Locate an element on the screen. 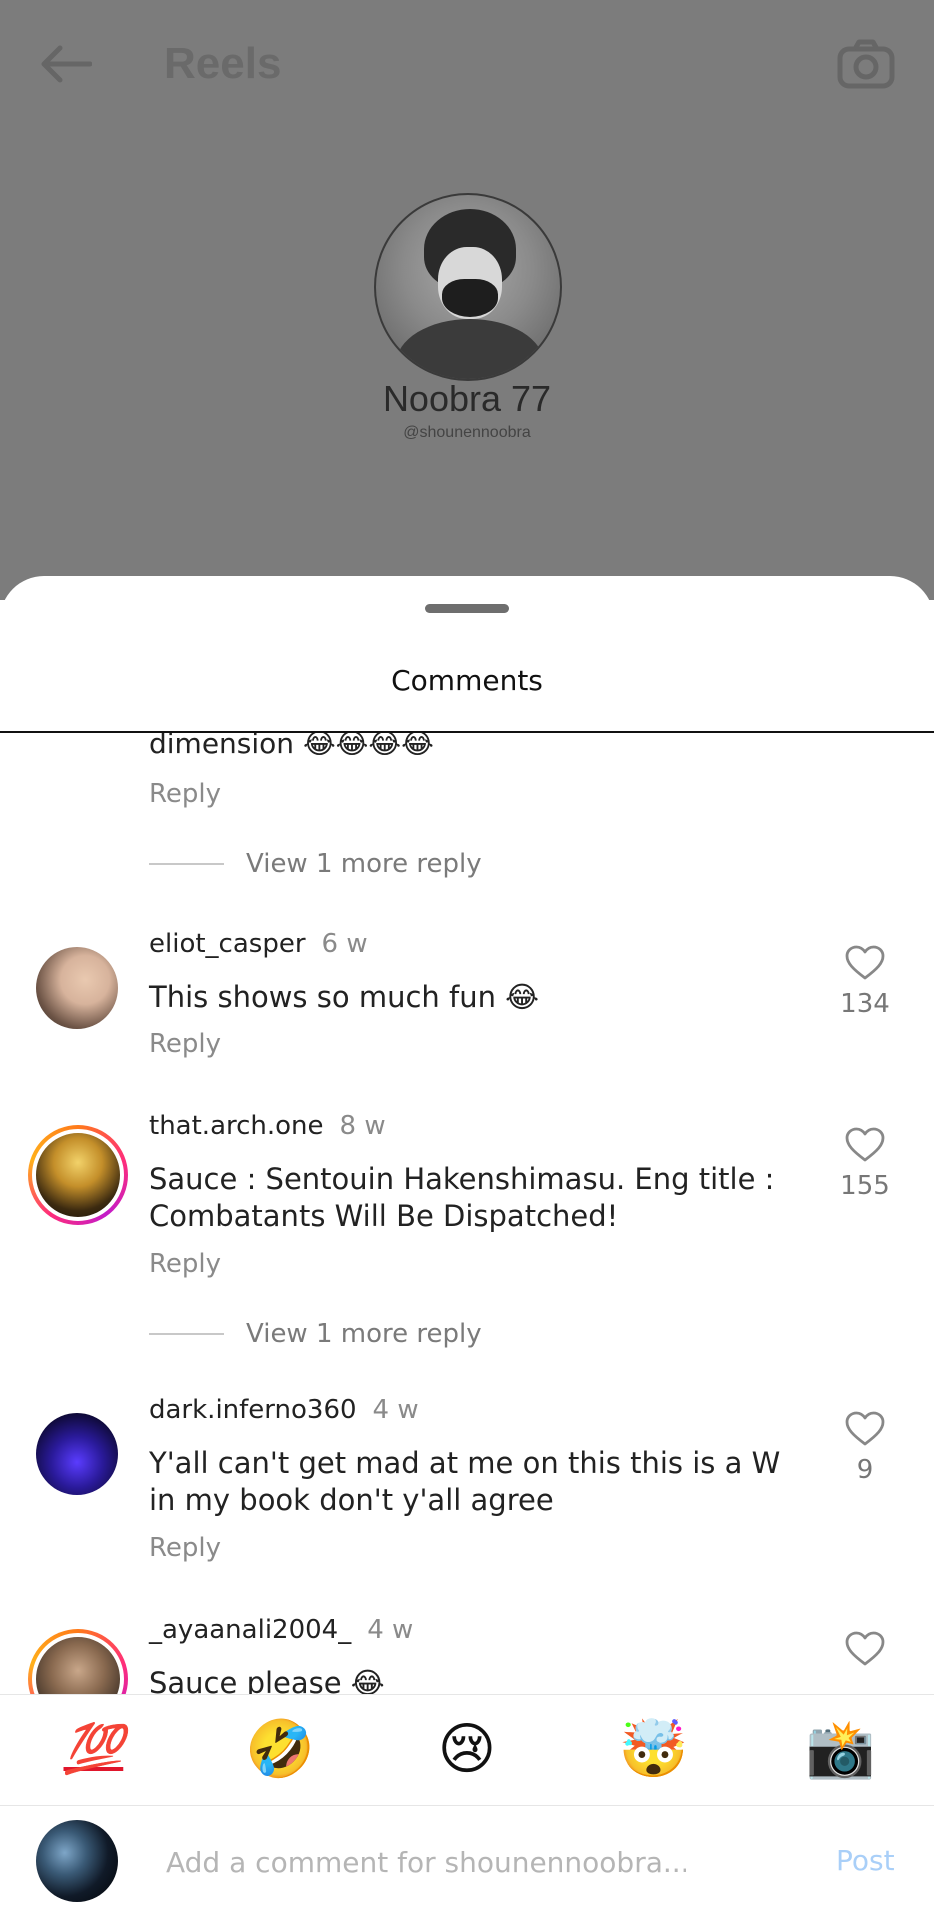  comment-username: dark.inferno360 is located at coordinates (253, 1410).